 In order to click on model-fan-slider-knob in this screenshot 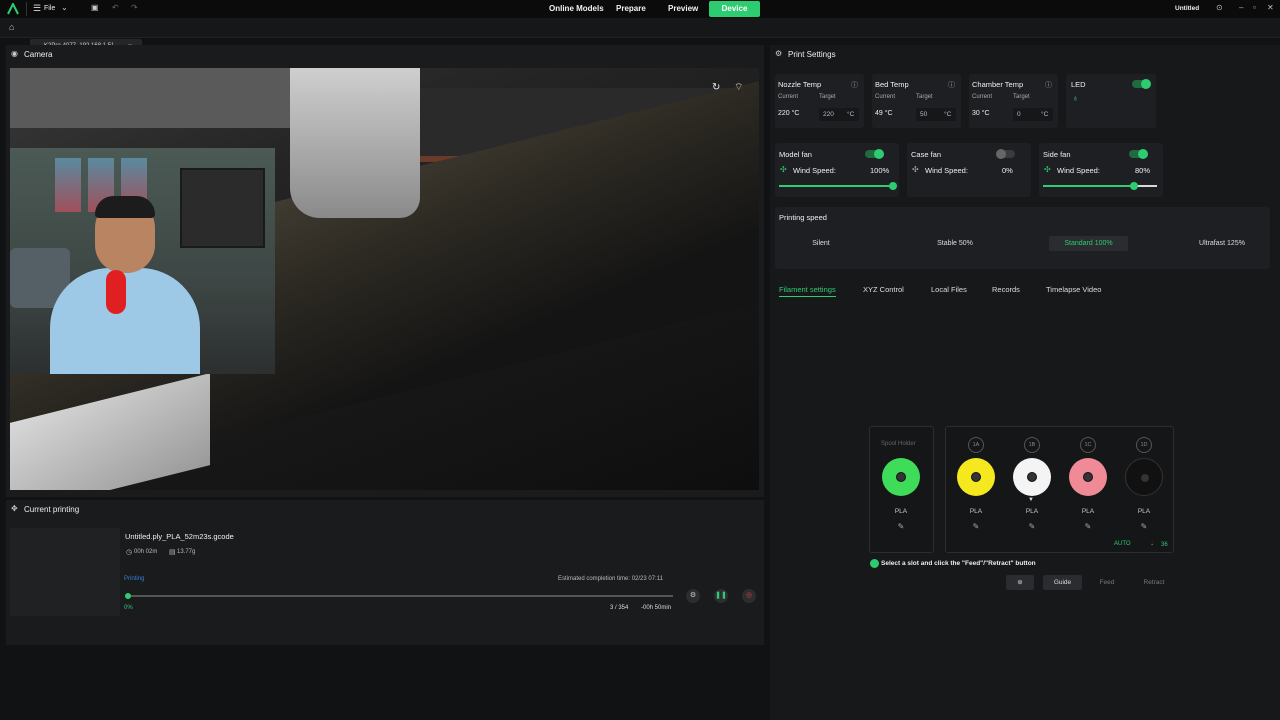, I will do `click(893, 186)`.